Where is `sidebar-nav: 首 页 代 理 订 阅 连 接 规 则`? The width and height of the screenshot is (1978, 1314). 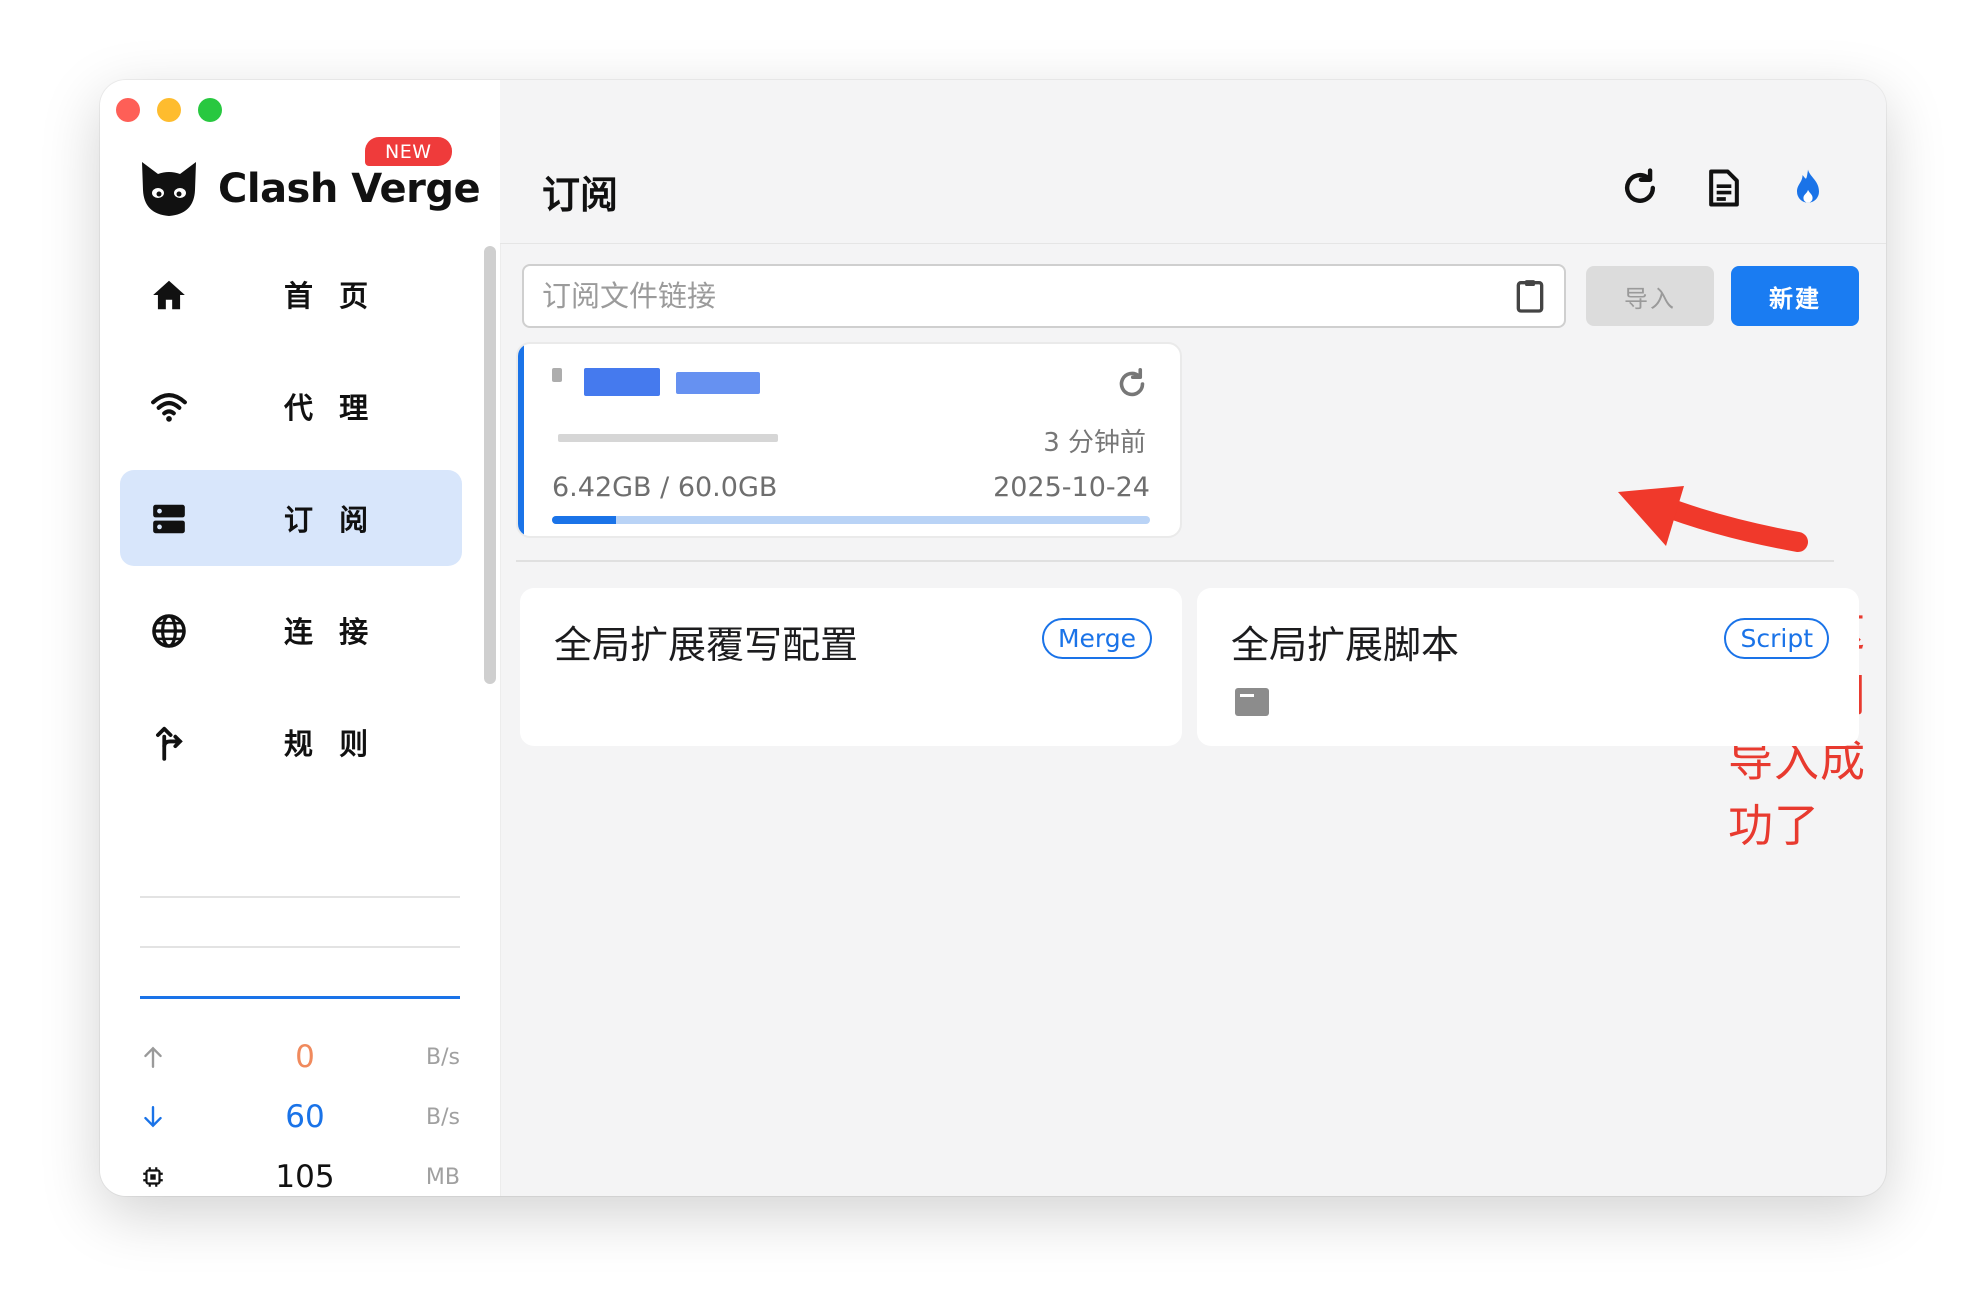 sidebar-nav: 首 页 代 理 订 阅 连 接 规 则 is located at coordinates (291, 527).